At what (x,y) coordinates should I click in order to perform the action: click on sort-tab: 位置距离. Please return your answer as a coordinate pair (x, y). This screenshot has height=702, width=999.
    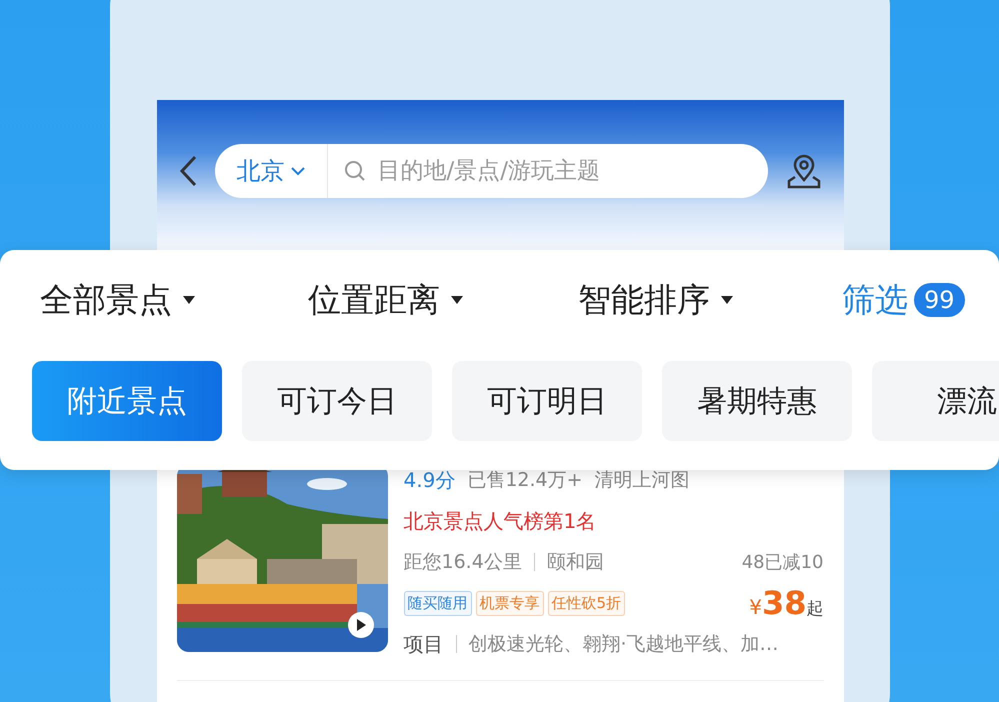
    Looking at the image, I should click on (443, 300).